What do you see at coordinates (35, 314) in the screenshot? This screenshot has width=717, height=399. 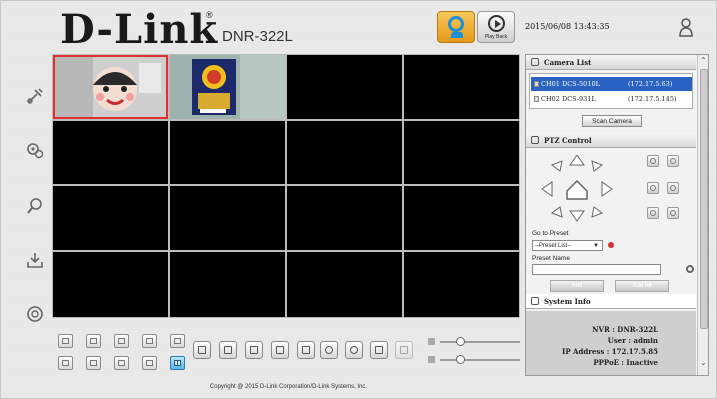 I see `info-icon` at bounding box center [35, 314].